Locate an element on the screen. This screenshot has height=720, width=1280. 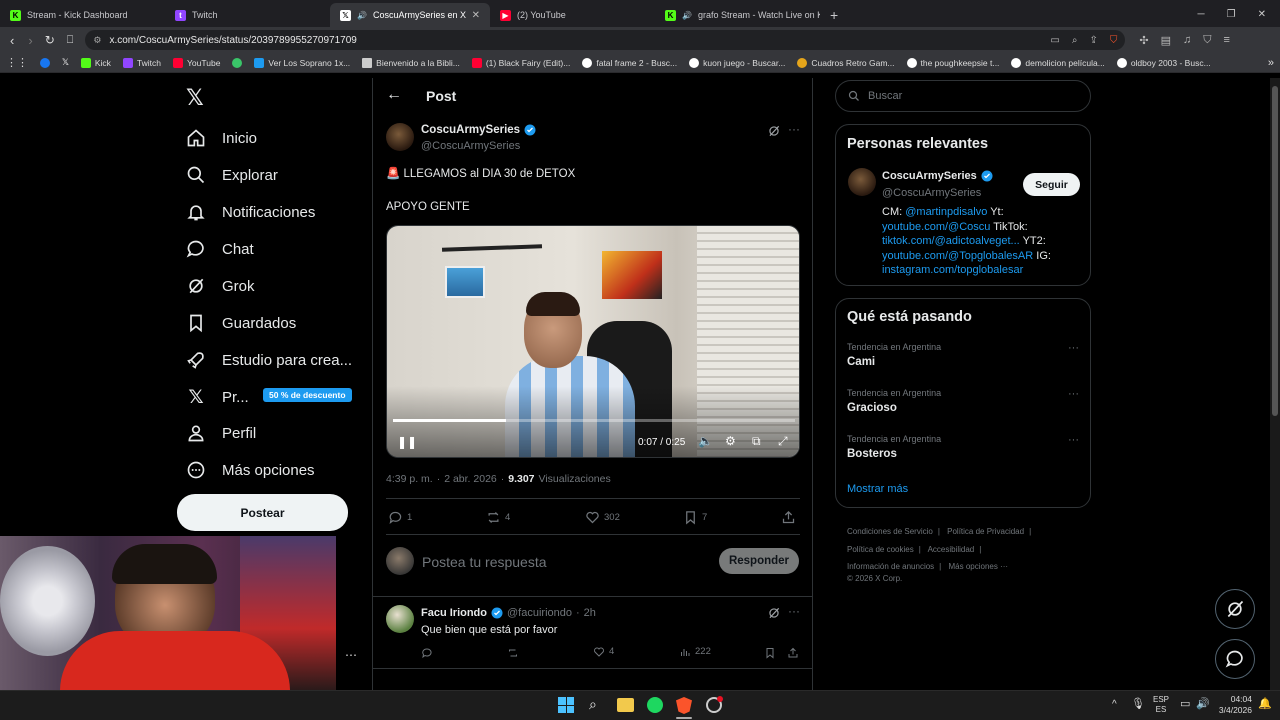
show-more-link: Mostrar más is located at coordinates (877, 489).